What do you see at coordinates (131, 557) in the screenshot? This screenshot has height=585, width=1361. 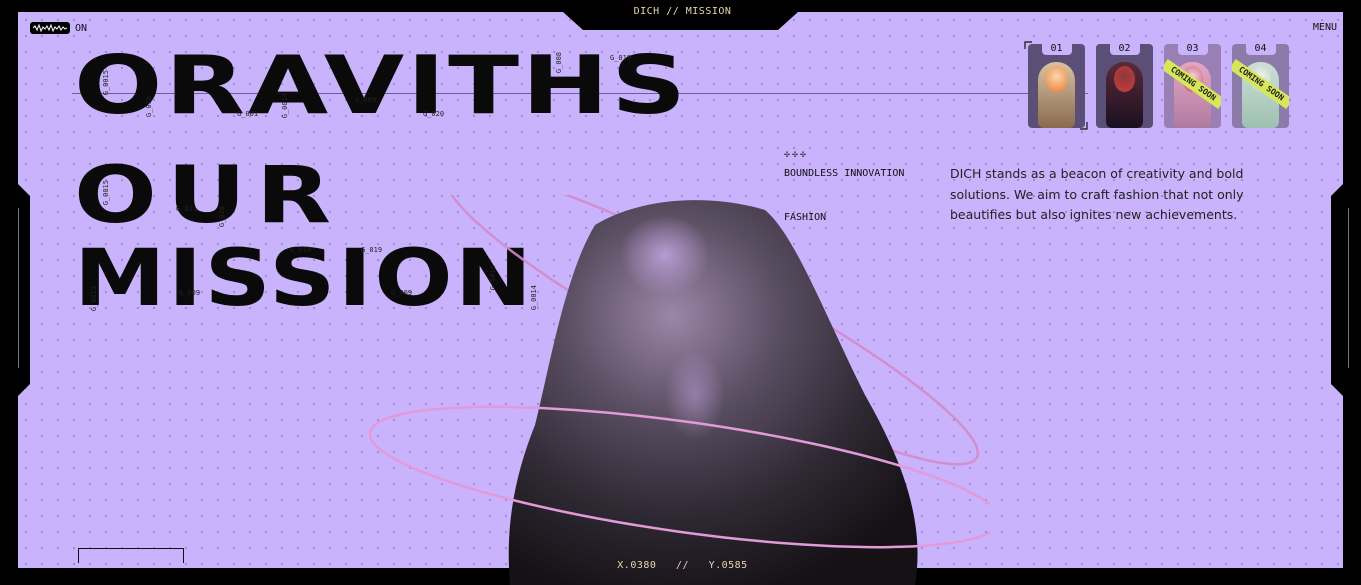 I see `corner-bracket` at bounding box center [131, 557].